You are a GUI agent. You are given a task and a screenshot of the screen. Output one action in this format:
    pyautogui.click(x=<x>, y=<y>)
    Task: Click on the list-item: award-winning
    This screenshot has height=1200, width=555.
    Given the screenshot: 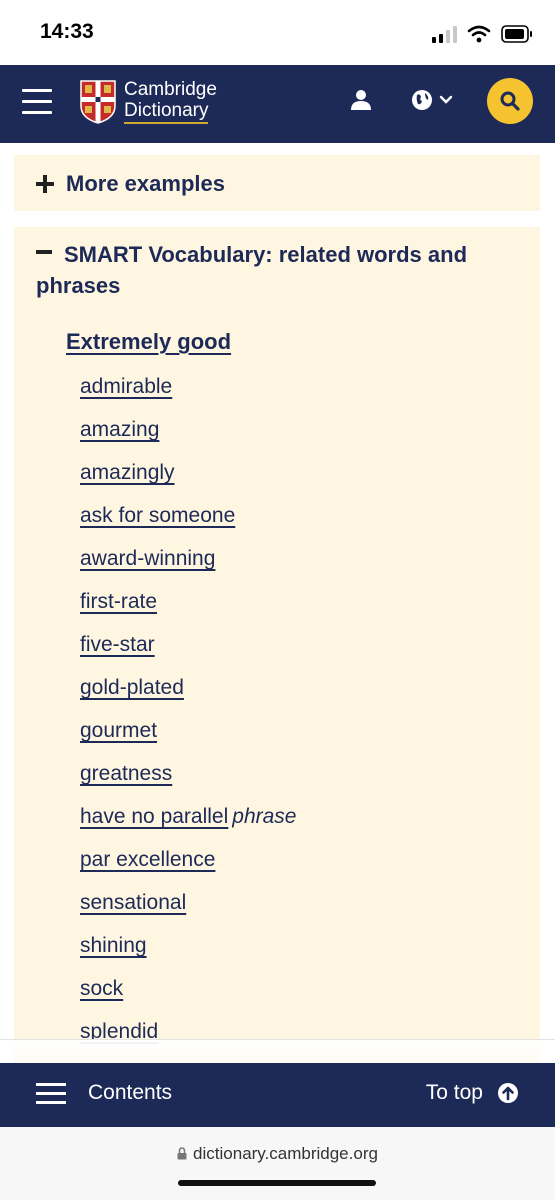 What is the action you would take?
    pyautogui.click(x=188, y=568)
    